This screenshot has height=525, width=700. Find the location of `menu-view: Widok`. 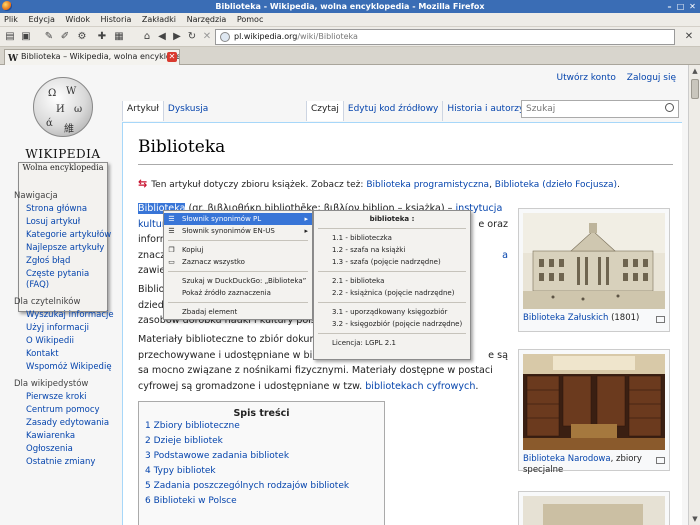

menu-view: Widok is located at coordinates (77, 20).